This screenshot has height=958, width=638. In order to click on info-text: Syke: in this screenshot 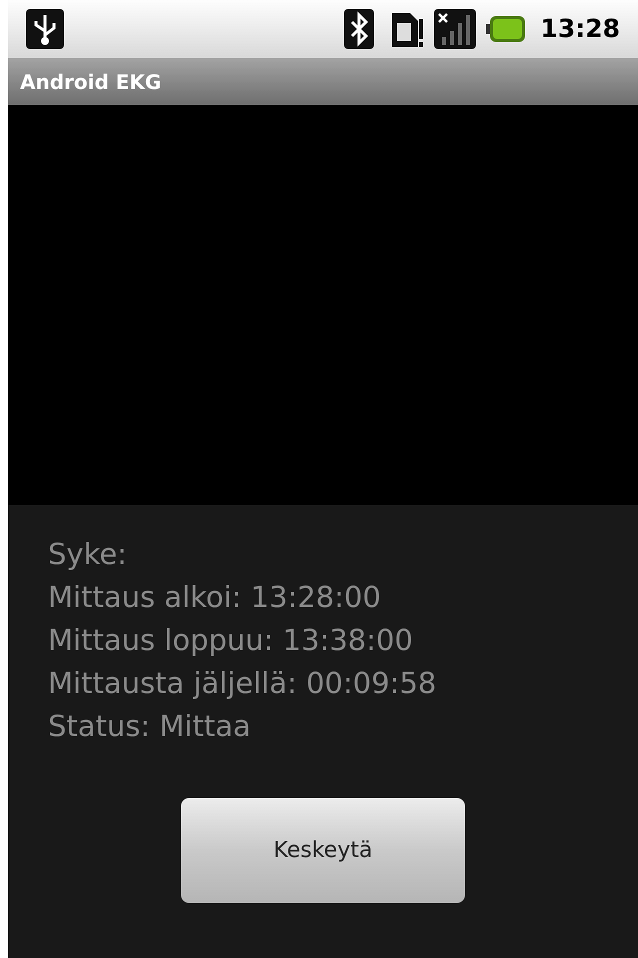, I will do `click(87, 554)`.